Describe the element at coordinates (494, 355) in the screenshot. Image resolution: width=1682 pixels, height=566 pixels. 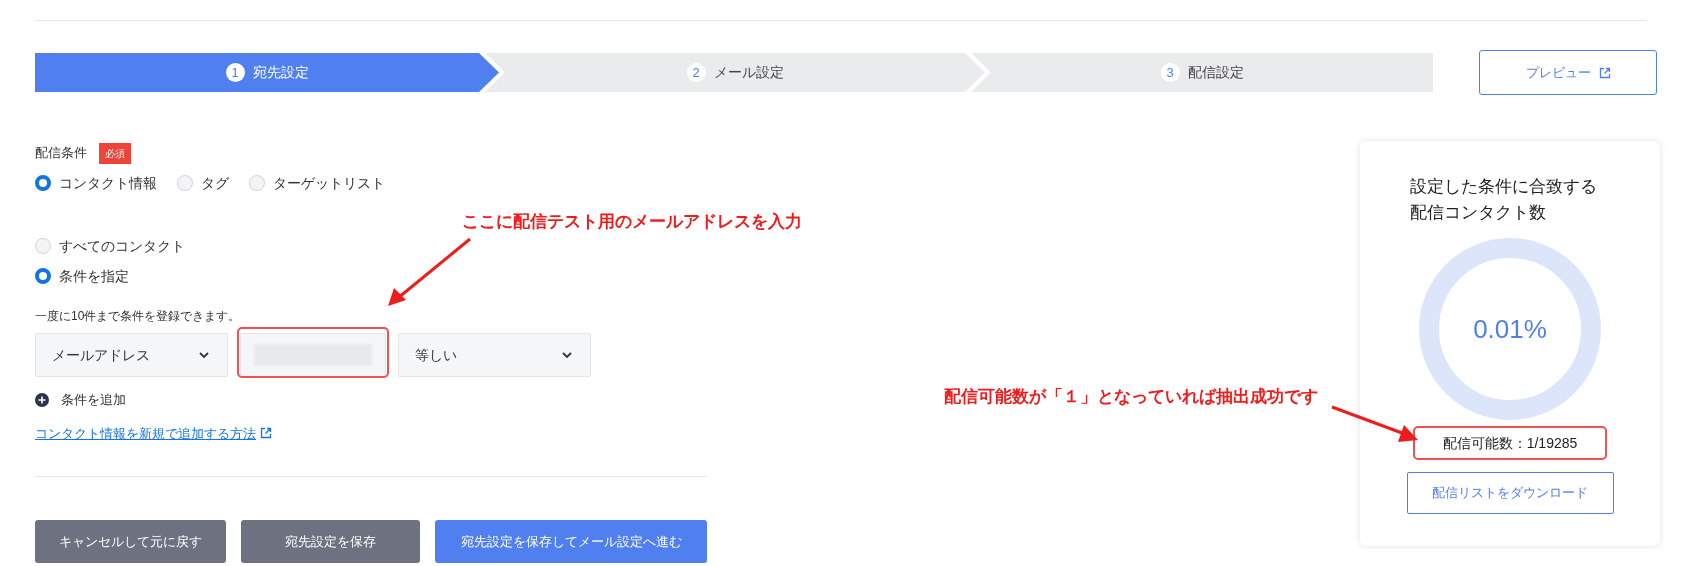
I see `operator-select: 等しい` at that location.